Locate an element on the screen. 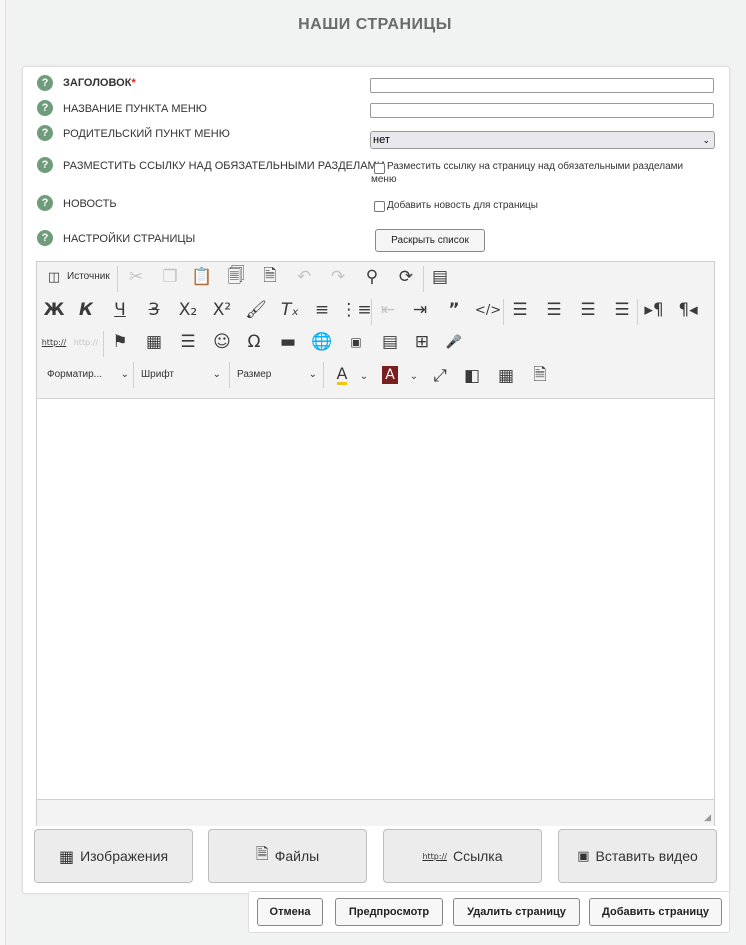 The image size is (746, 945). size-combo-label: Размер is located at coordinates (254, 374).